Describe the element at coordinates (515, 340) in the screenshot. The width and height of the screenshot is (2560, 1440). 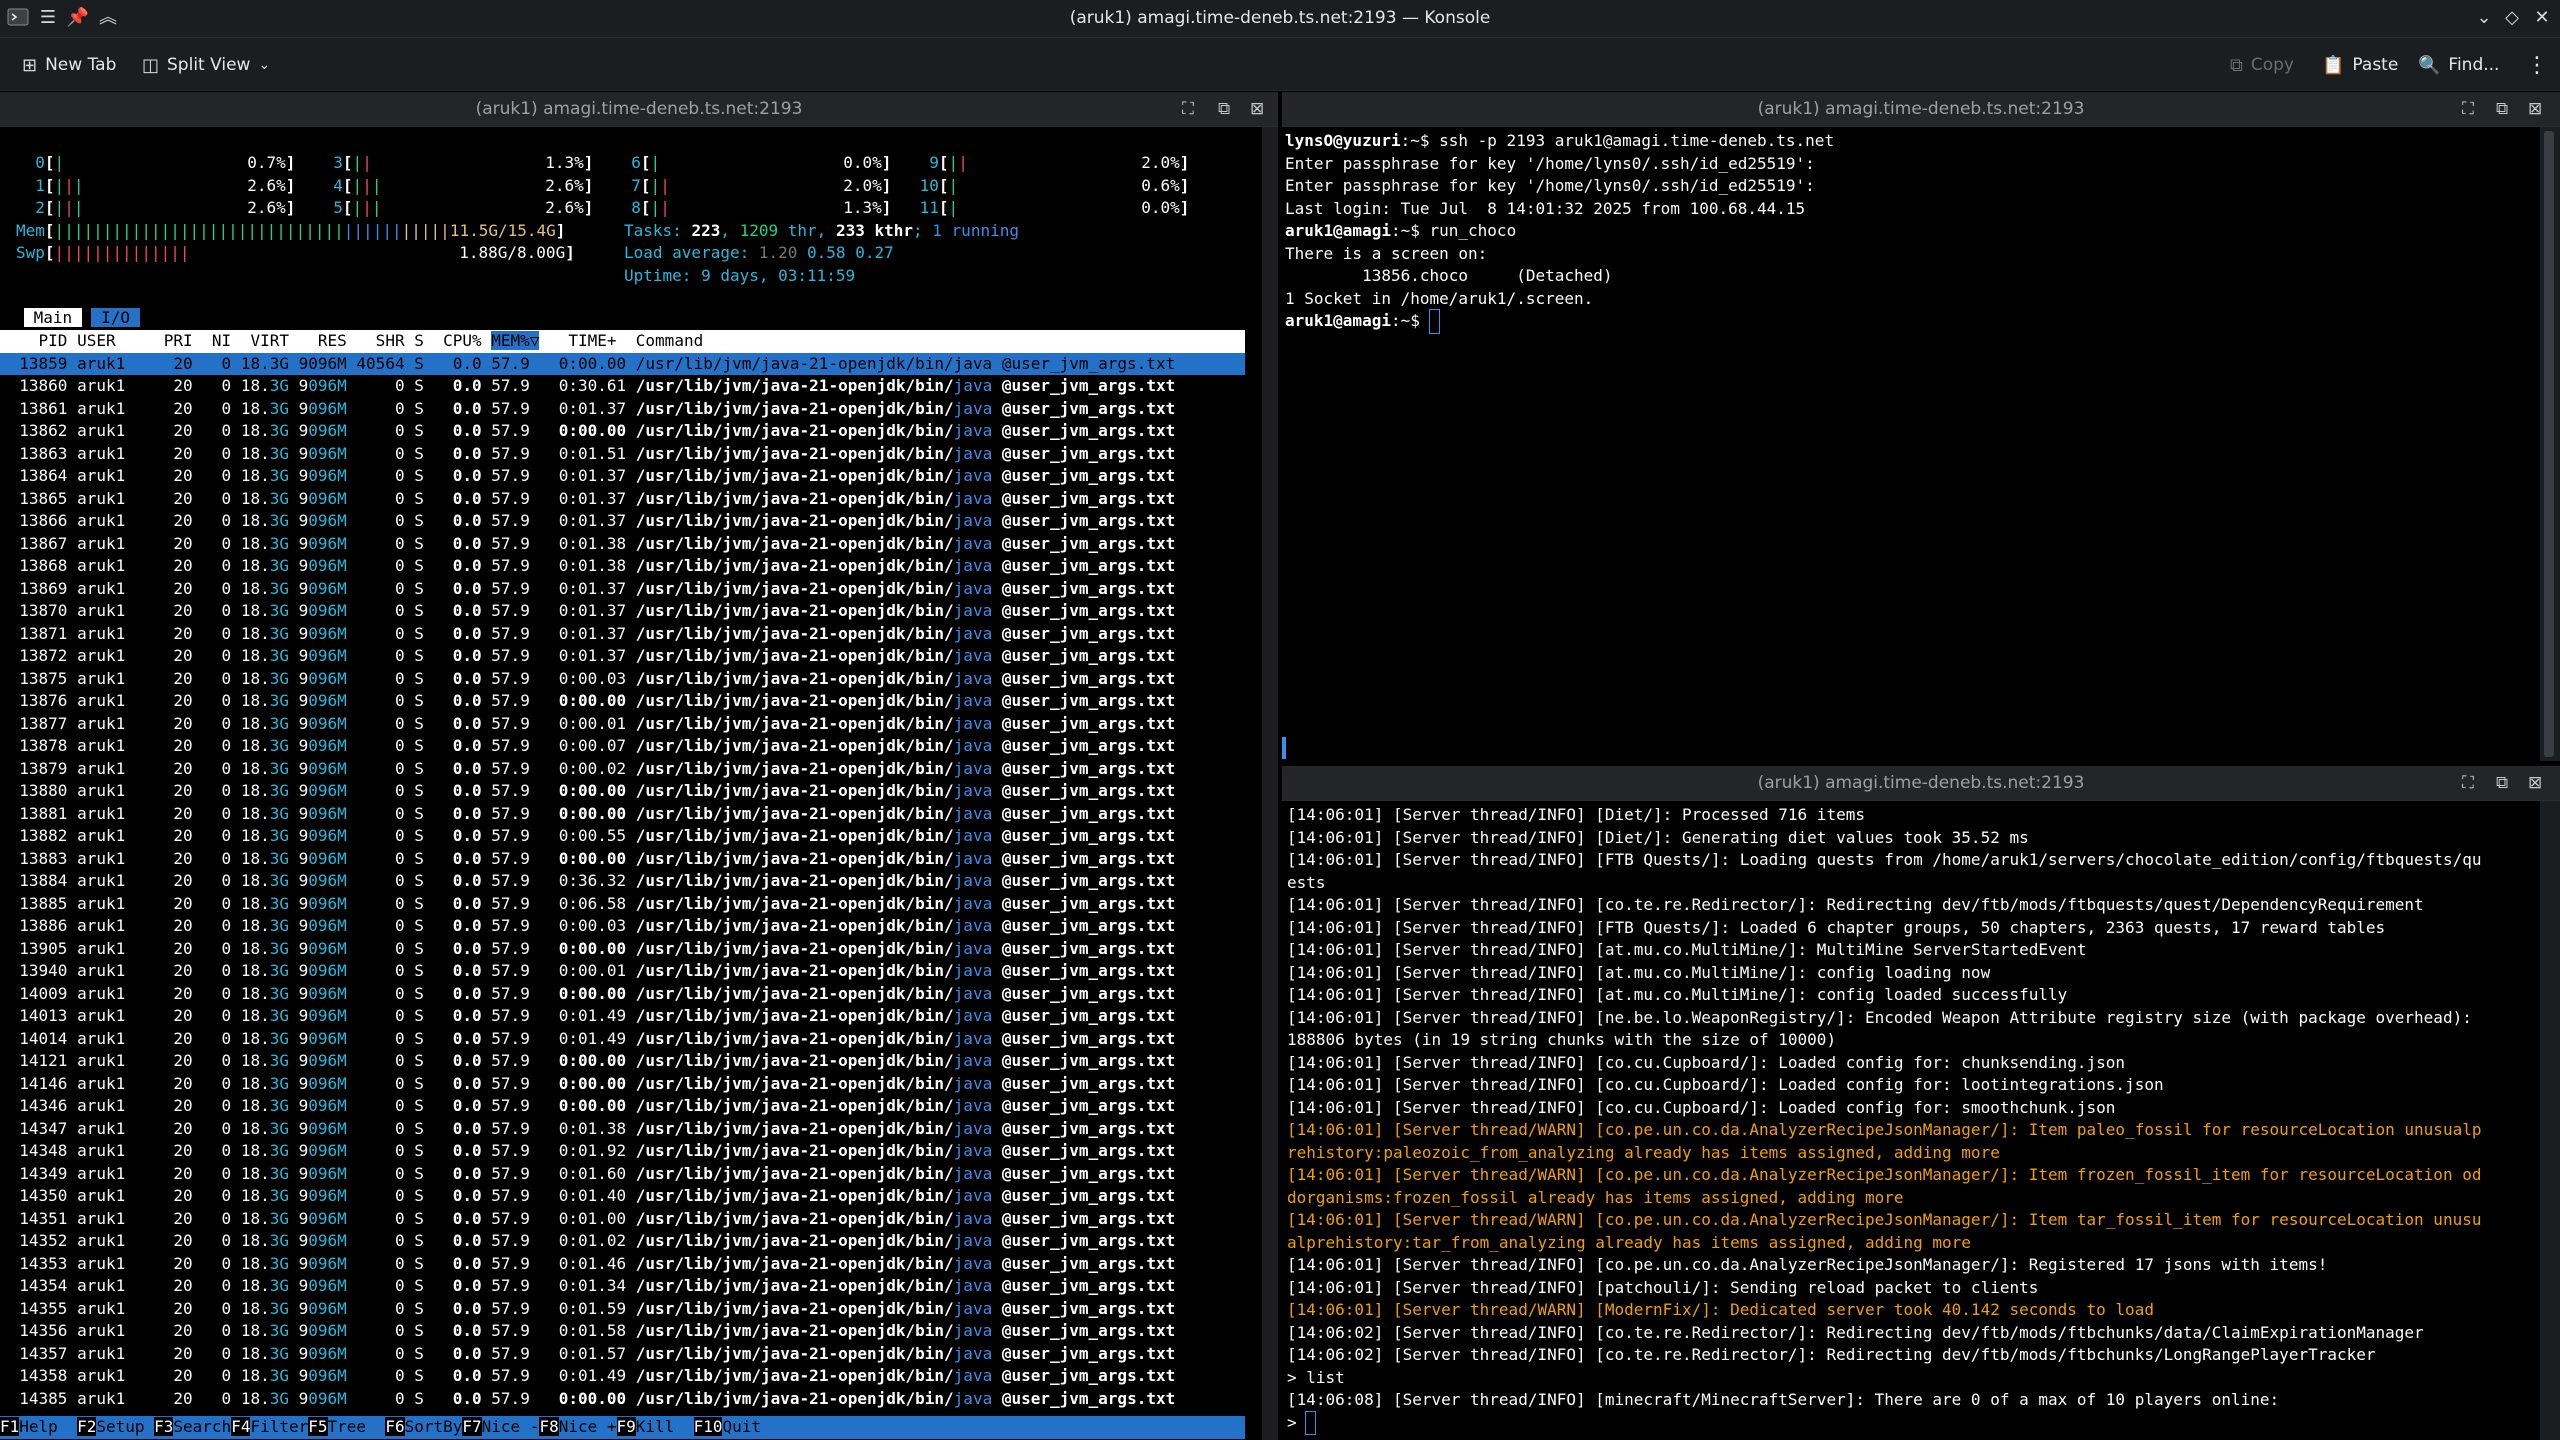
I see `header-mem-sorted: MEM%▽` at that location.